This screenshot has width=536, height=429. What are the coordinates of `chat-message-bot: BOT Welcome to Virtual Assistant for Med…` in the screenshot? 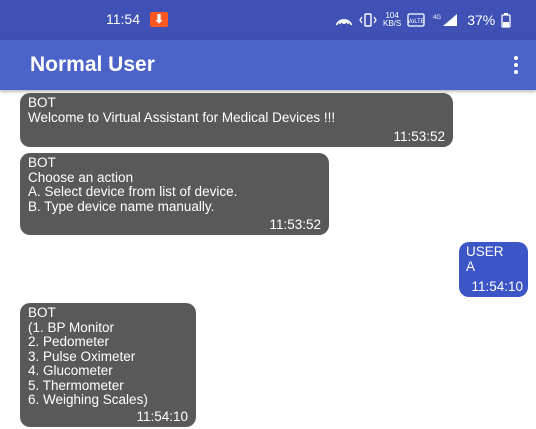 It's located at (236, 120).